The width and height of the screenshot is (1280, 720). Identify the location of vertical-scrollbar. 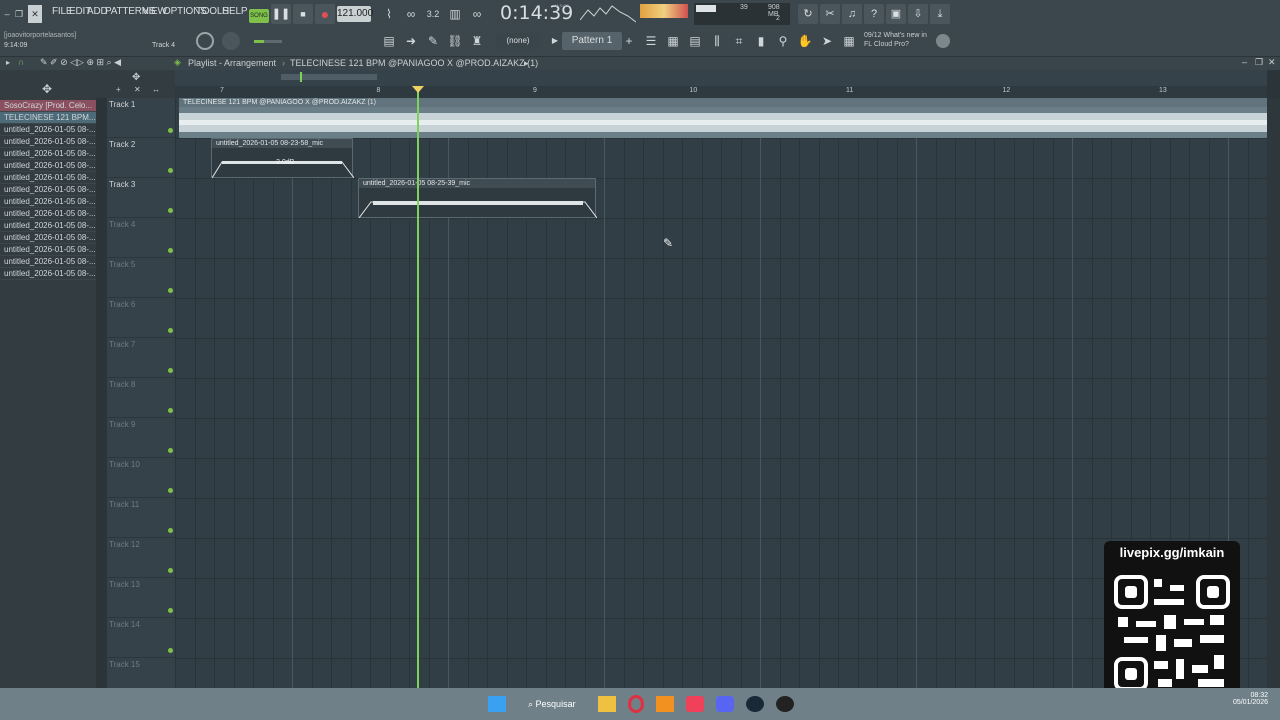
(1273, 393).